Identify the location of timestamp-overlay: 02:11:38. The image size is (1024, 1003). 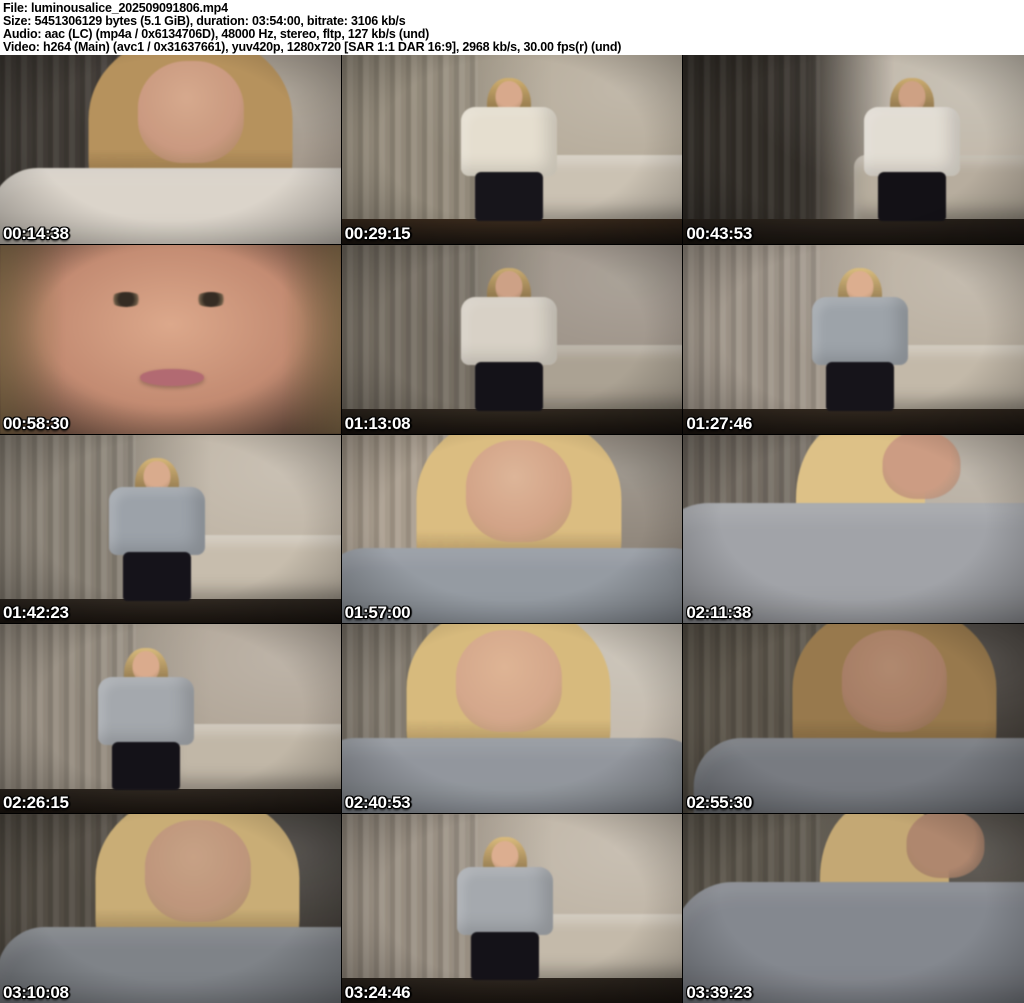
(719, 613).